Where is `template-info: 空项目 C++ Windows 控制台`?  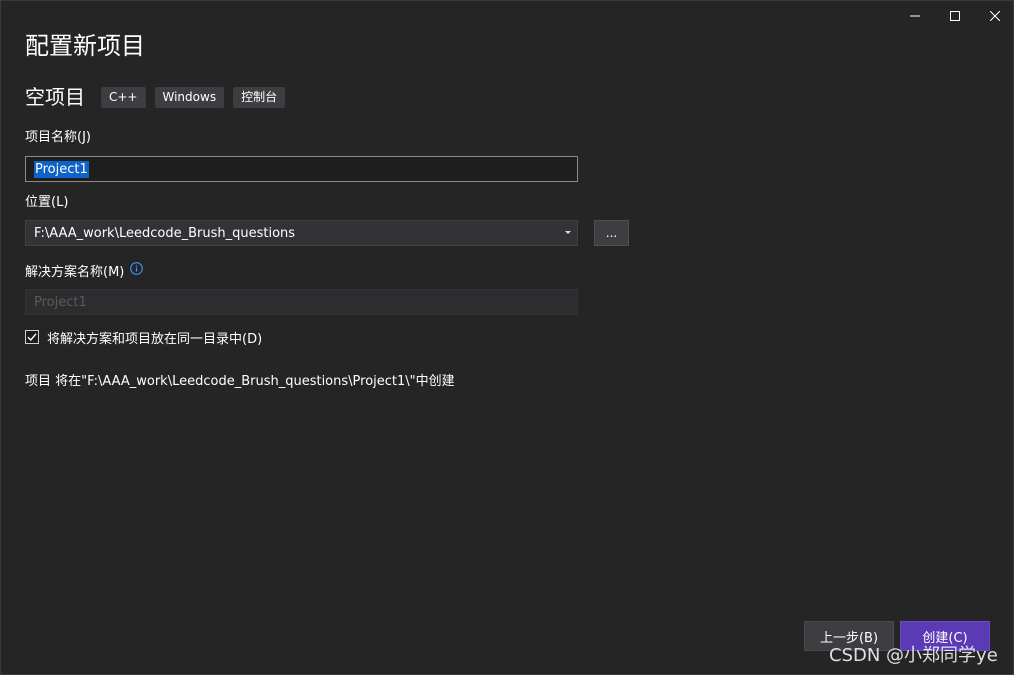
template-info: 空项目 C++ Windows 控制台 is located at coordinates (159, 97).